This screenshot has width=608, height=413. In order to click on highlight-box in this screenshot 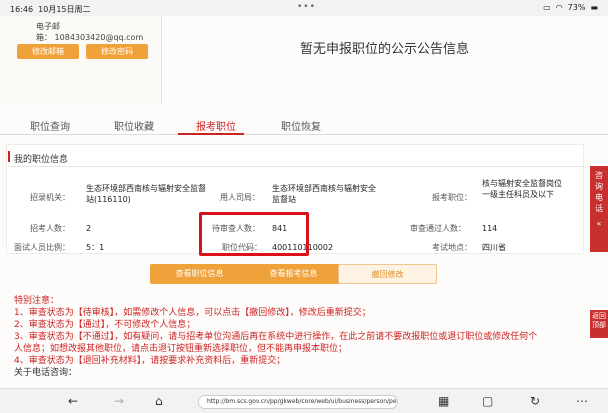, I will do `click(254, 234)`.